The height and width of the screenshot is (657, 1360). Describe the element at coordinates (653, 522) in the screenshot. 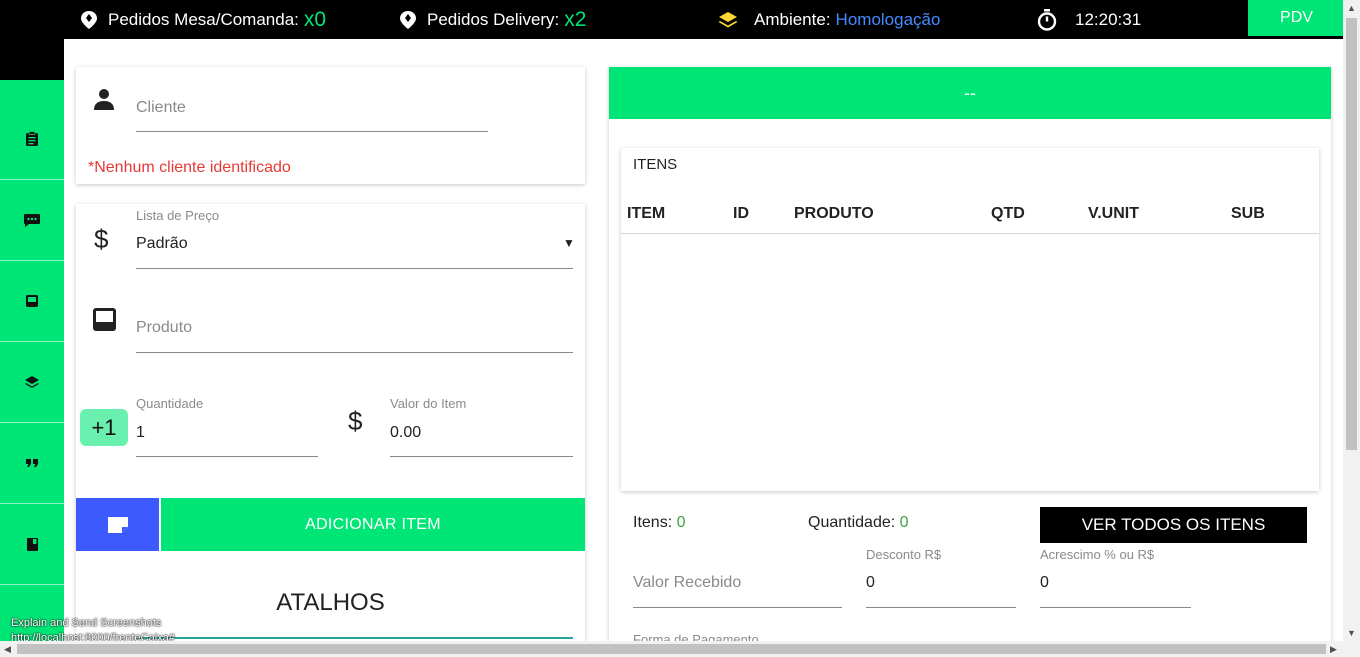

I see `itens-summary-label: Itens:` at that location.